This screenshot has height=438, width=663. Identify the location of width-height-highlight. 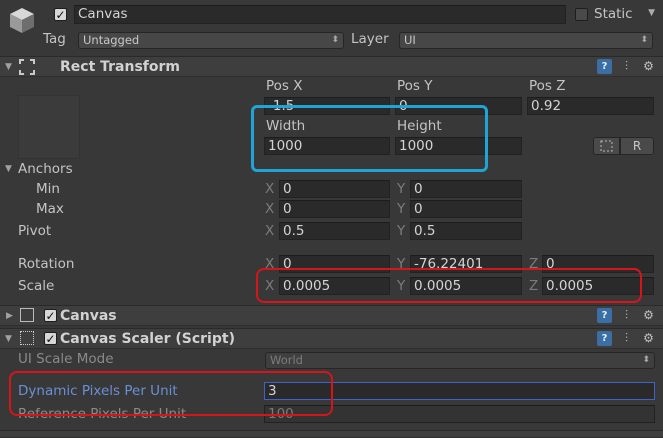
(369, 138).